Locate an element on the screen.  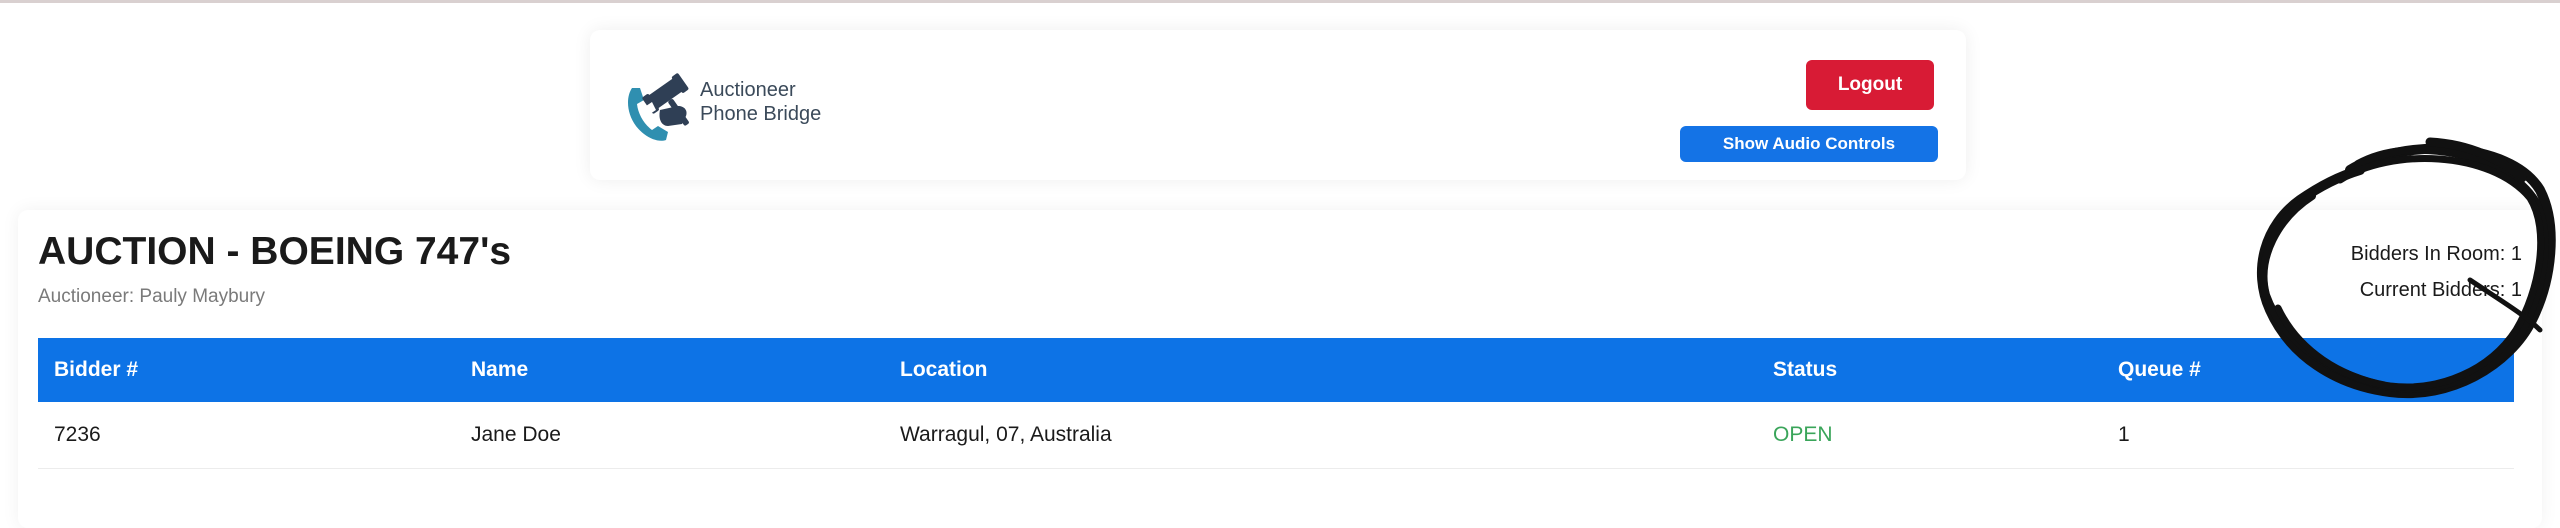
bidder-stats: Bidders In Room: 1 Current Bidders: 1 is located at coordinates (2436, 272).